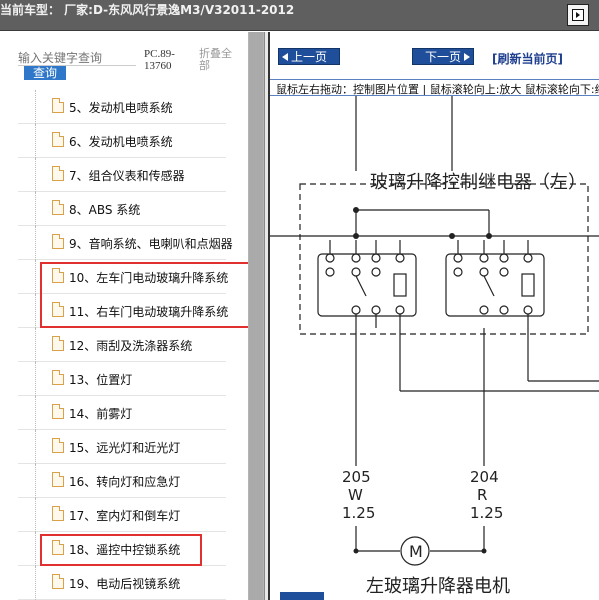 The image size is (599, 600). Describe the element at coordinates (45, 73) in the screenshot. I see `search-button: 查询` at that location.